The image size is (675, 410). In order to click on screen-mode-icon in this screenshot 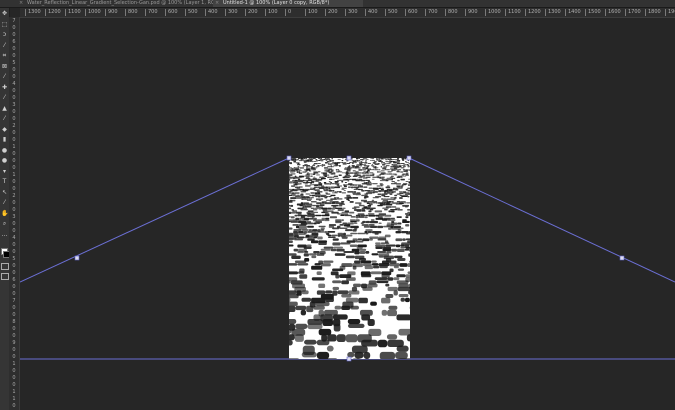, I will do `click(5, 276)`.